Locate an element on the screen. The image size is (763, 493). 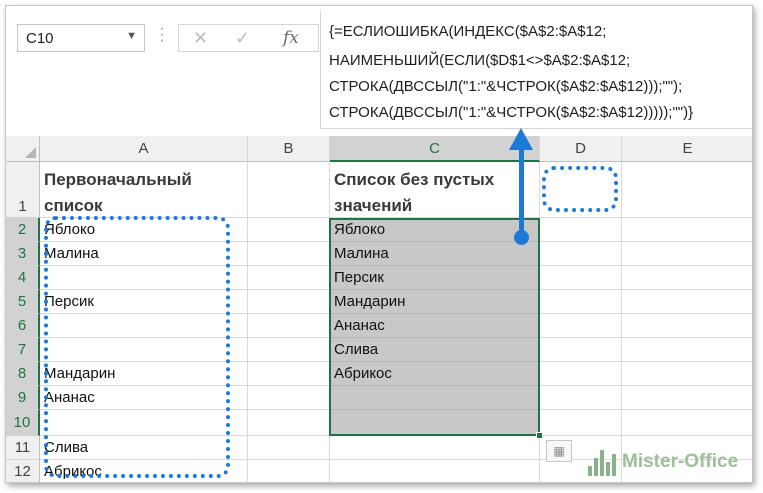
cell-c3: Малина is located at coordinates (435, 254).